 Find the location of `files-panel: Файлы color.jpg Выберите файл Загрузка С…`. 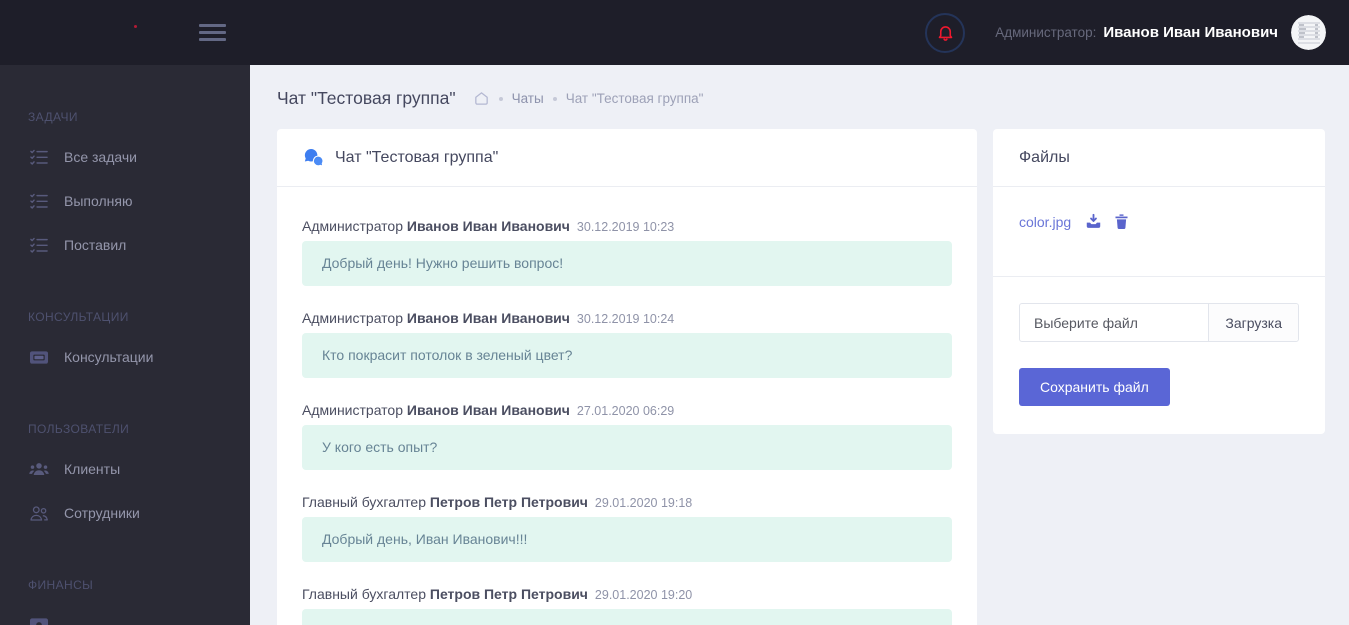

files-panel: Файлы color.jpg Выберите файл Загрузка С… is located at coordinates (1159, 281).